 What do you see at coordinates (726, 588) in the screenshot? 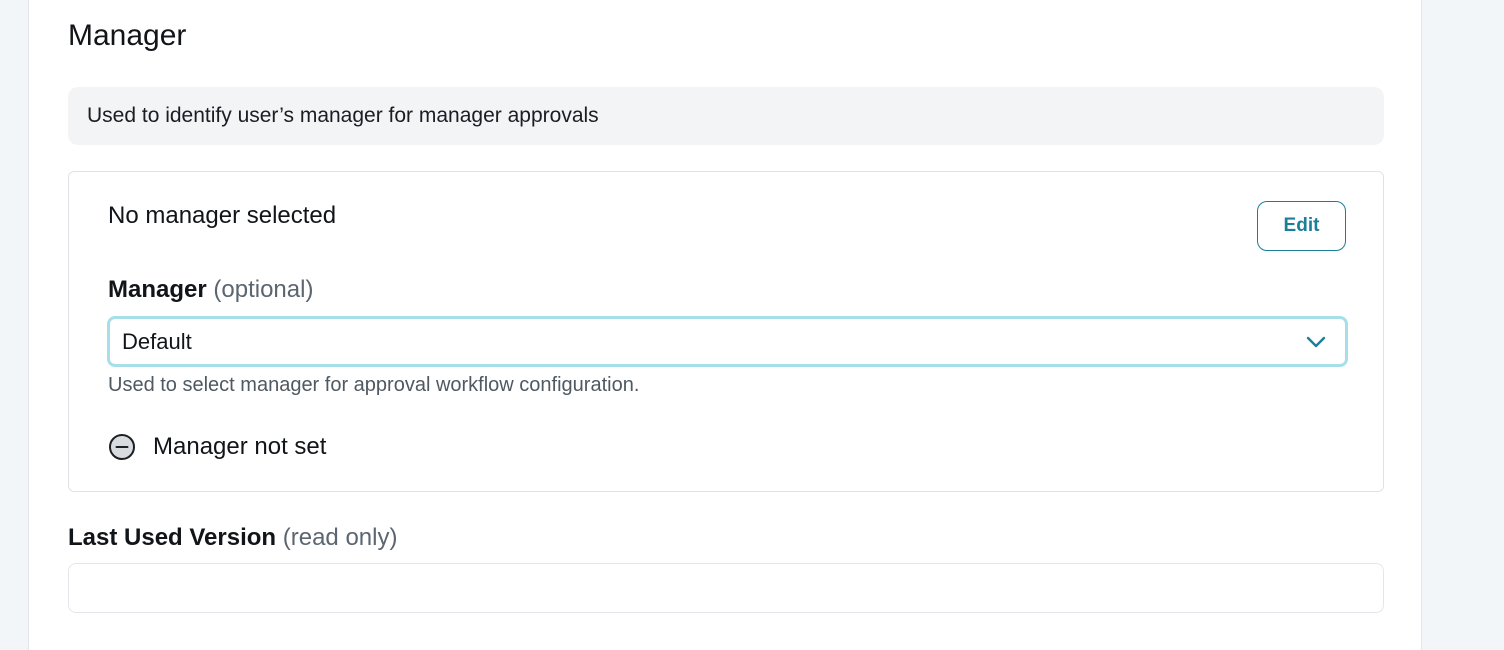
I see `last-used-version-field` at bounding box center [726, 588].